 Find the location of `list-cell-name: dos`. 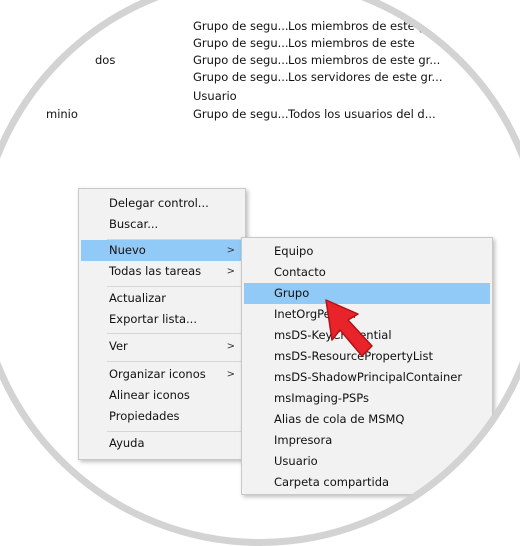

list-cell-name: dos is located at coordinates (105, 60).